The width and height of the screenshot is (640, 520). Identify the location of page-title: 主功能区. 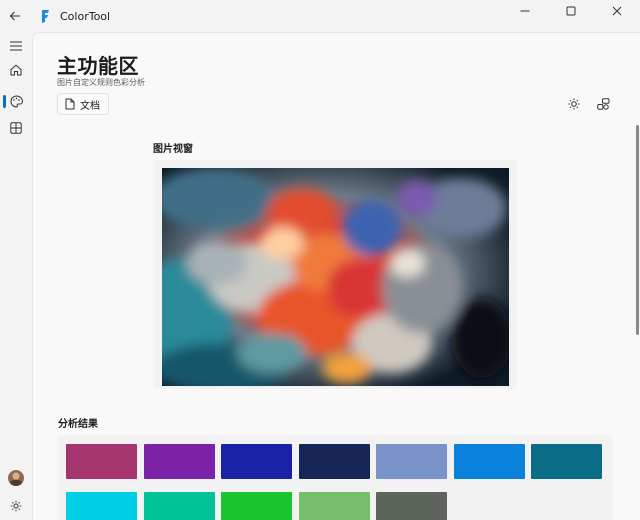
(98, 66).